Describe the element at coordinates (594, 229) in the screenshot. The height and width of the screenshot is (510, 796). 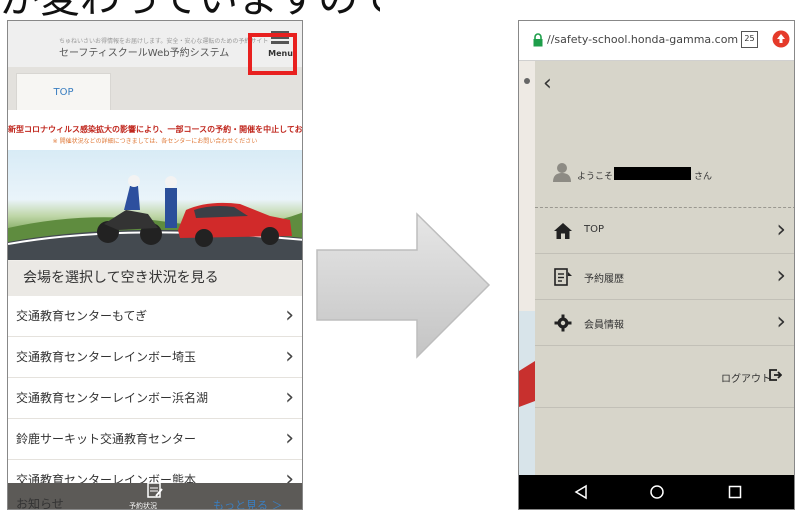
I see `menu-item-label: TOP` at that location.